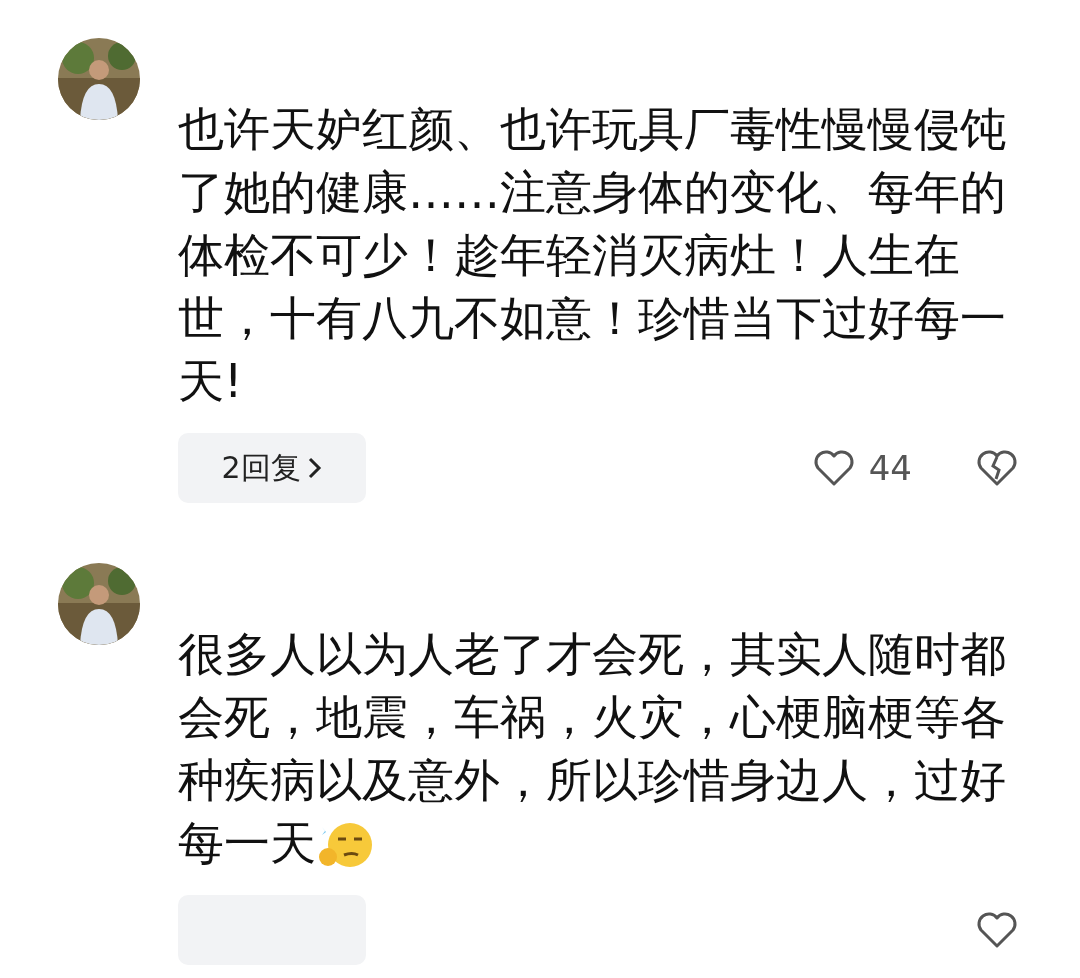 This screenshot has width=1080, height=978. Describe the element at coordinates (272, 468) in the screenshot. I see `reply-button: 2回复` at that location.